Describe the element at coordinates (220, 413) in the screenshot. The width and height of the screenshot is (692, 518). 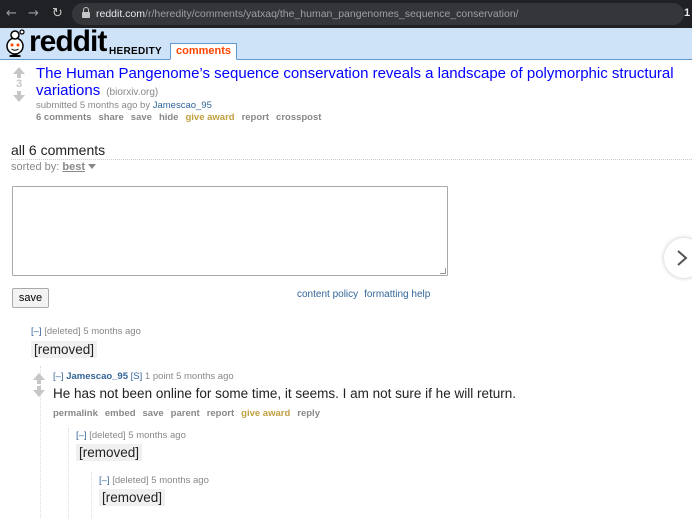
I see `report-comment-button: report` at that location.